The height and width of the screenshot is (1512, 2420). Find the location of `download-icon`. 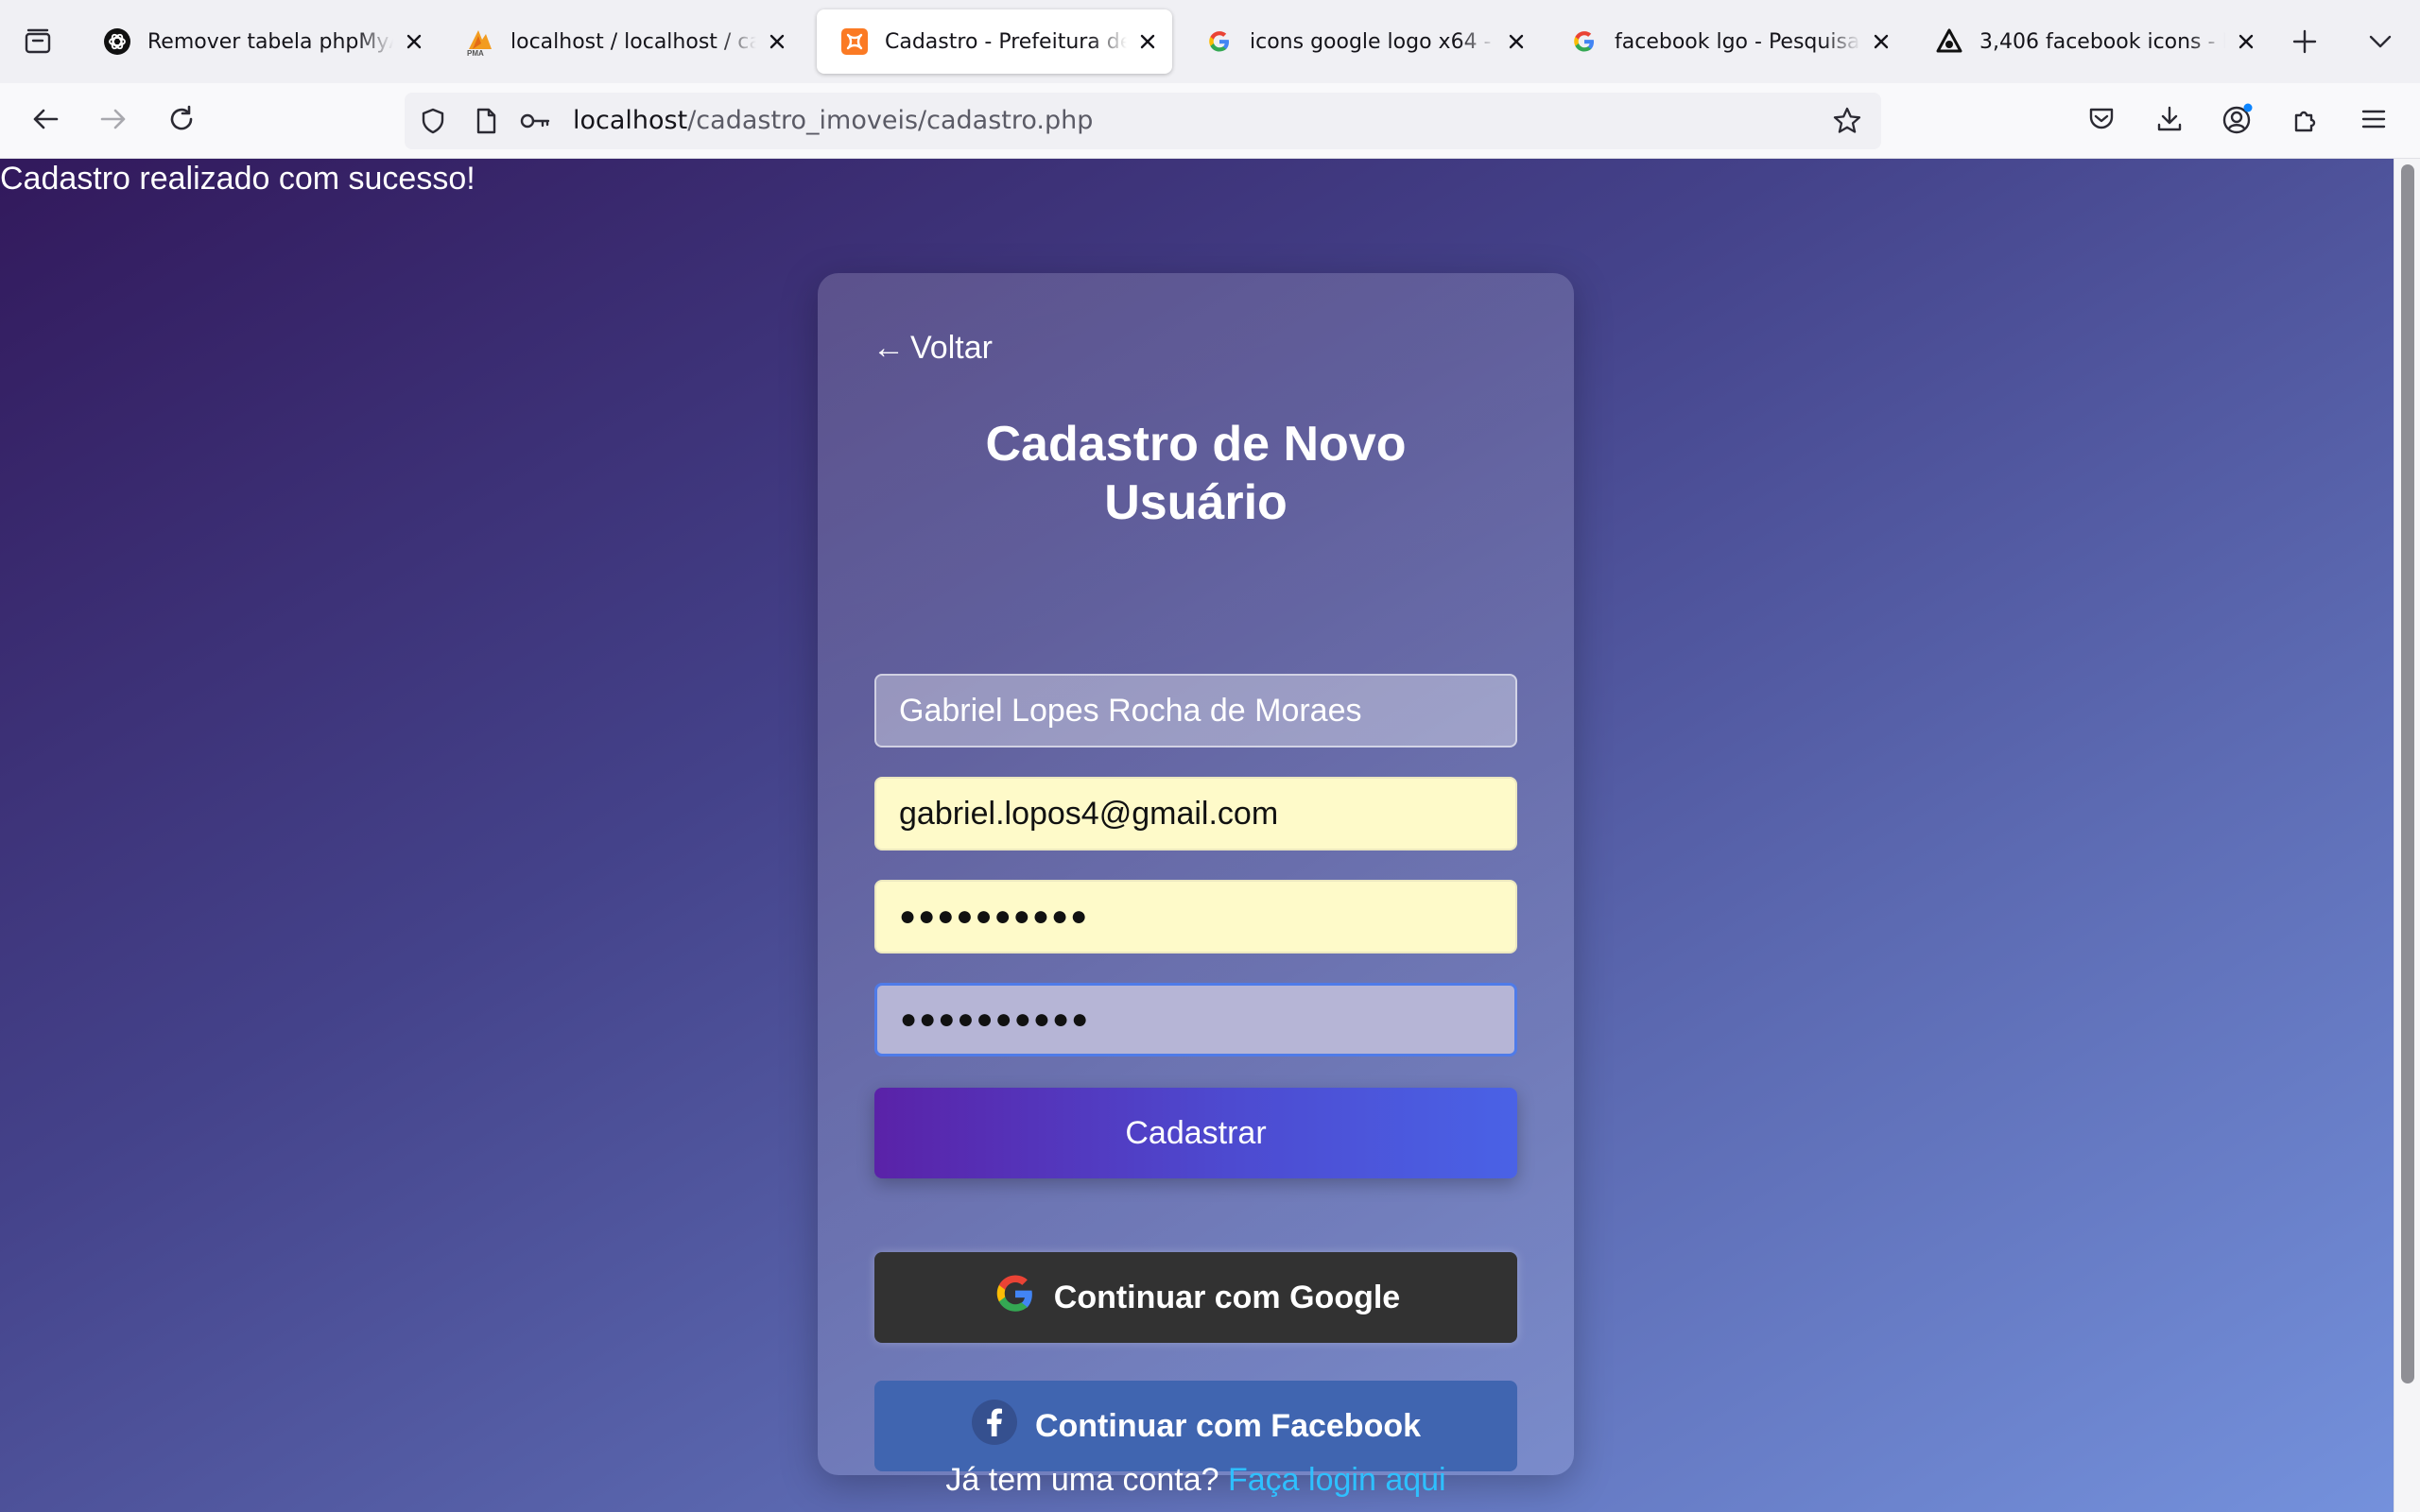

download-icon is located at coordinates (2169, 121).